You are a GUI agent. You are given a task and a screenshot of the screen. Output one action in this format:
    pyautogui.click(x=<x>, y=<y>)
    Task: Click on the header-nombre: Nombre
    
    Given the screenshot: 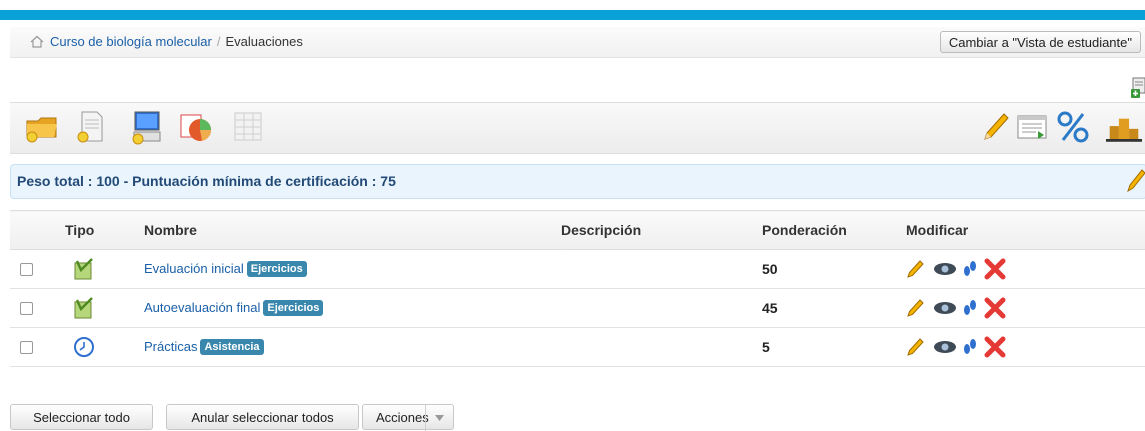 What is the action you would take?
    pyautogui.click(x=352, y=230)
    